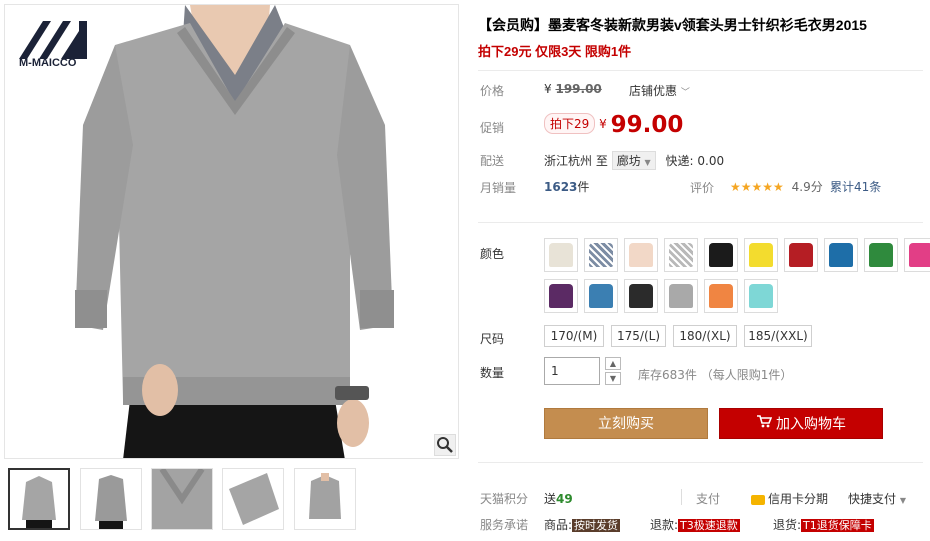 This screenshot has height=541, width=930. Describe the element at coordinates (572, 371) in the screenshot. I see `quantity-input: 1` at that location.